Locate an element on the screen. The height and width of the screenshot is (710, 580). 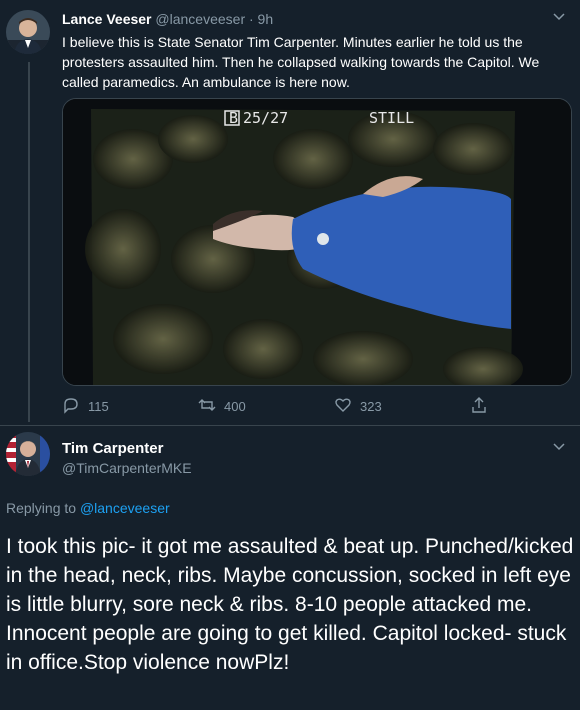
tweet-actions: 115 400 323 is located at coordinates (282, 406).